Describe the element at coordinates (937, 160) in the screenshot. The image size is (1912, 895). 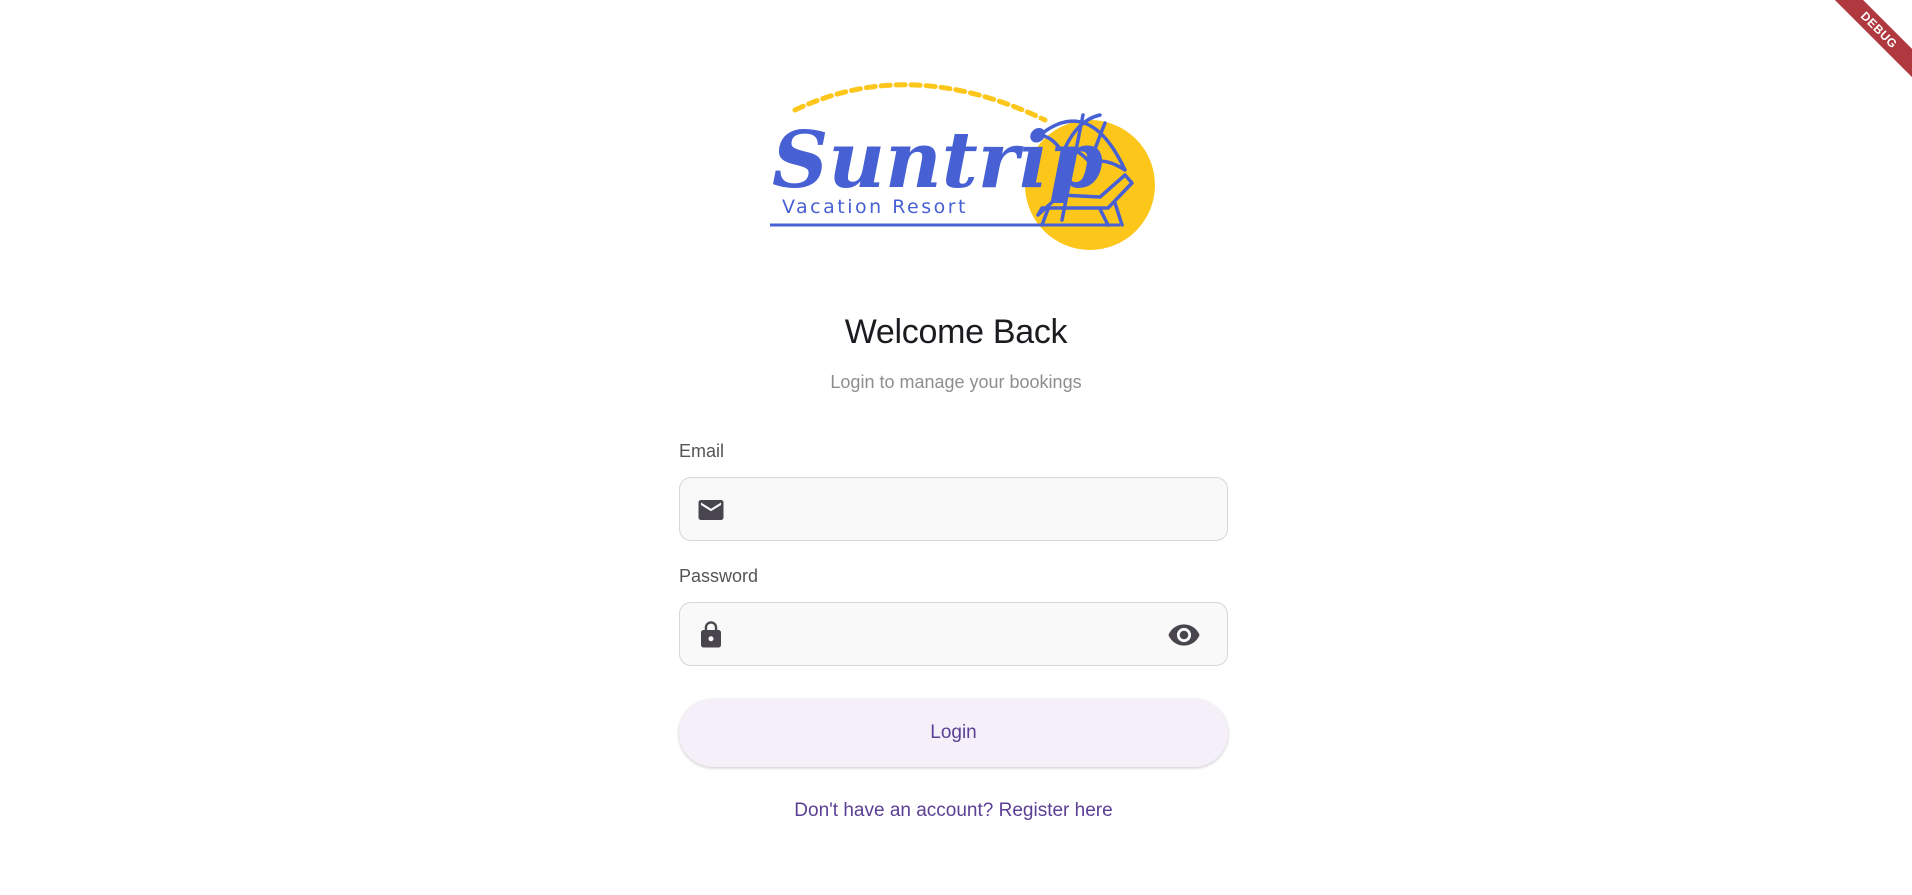
I see `logo-brand-text: Suntrip` at that location.